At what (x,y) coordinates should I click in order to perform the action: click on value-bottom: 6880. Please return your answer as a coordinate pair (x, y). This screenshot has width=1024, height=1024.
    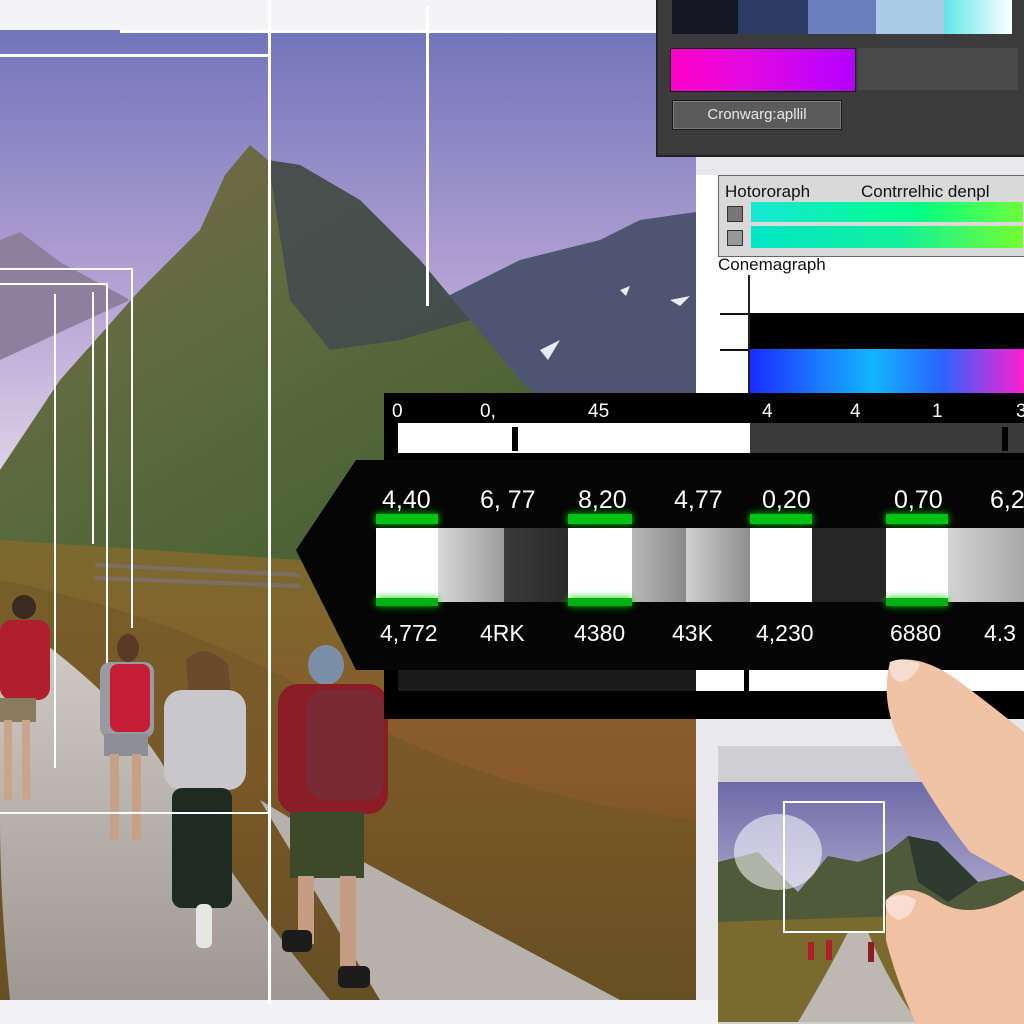
    Looking at the image, I should click on (916, 633).